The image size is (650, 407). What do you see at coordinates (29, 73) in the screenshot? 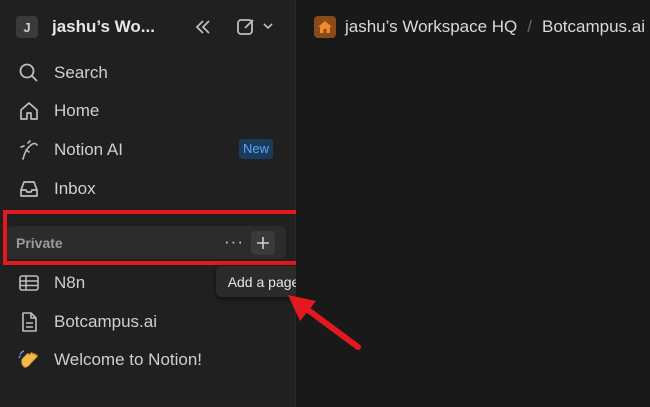
I see `search-icon` at bounding box center [29, 73].